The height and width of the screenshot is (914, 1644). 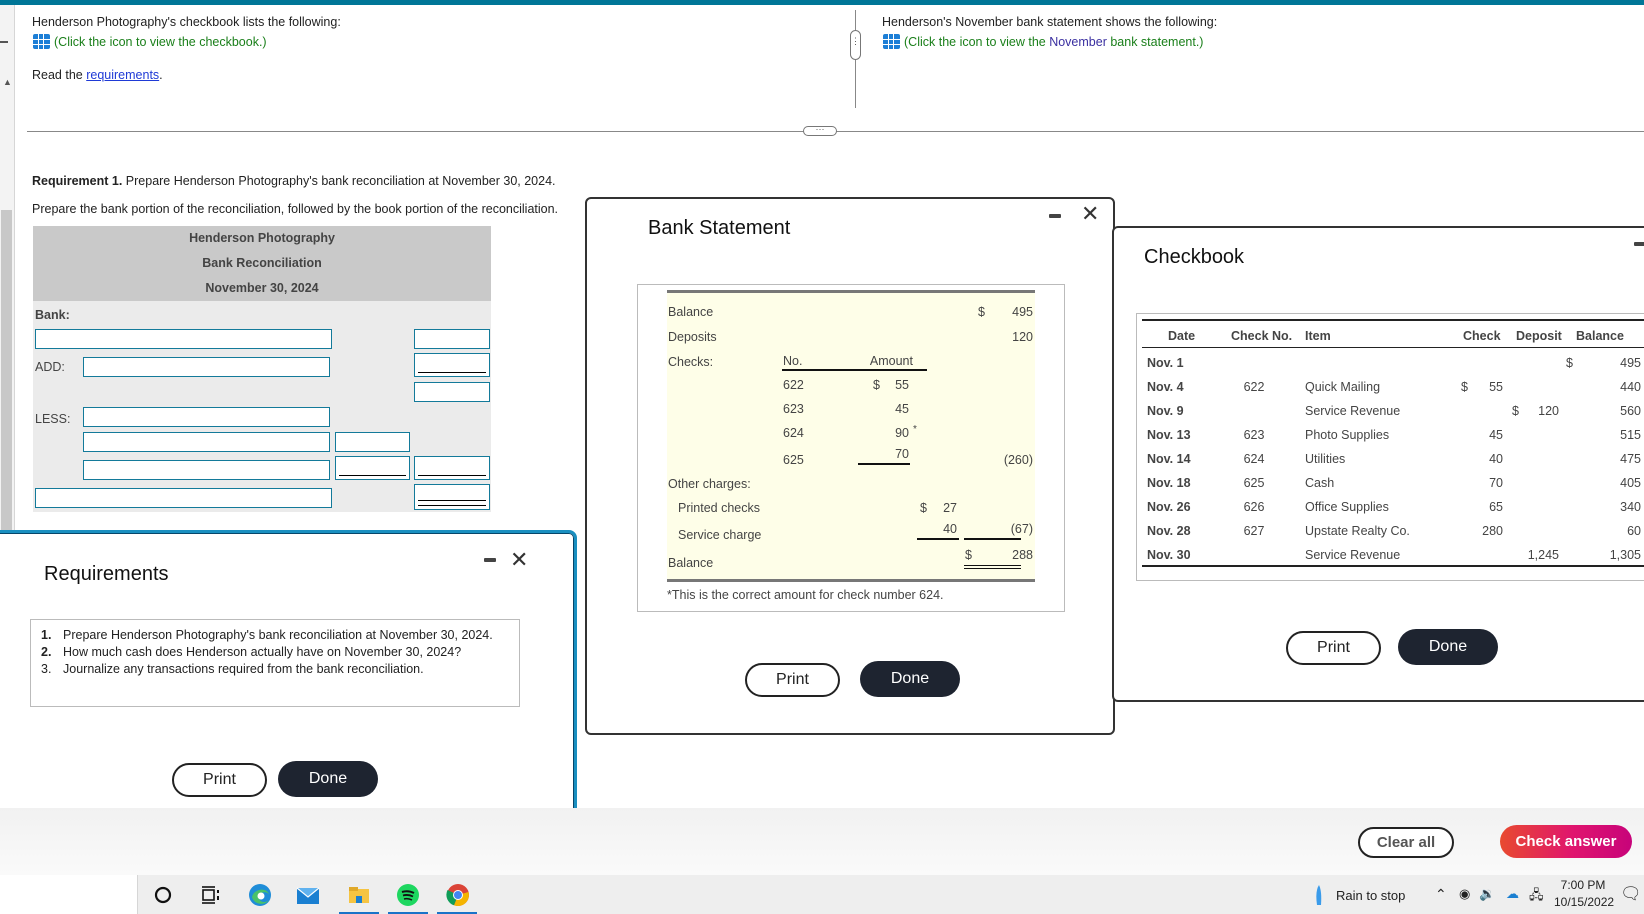 What do you see at coordinates (50, 367) in the screenshot?
I see `add-label: ADD:` at bounding box center [50, 367].